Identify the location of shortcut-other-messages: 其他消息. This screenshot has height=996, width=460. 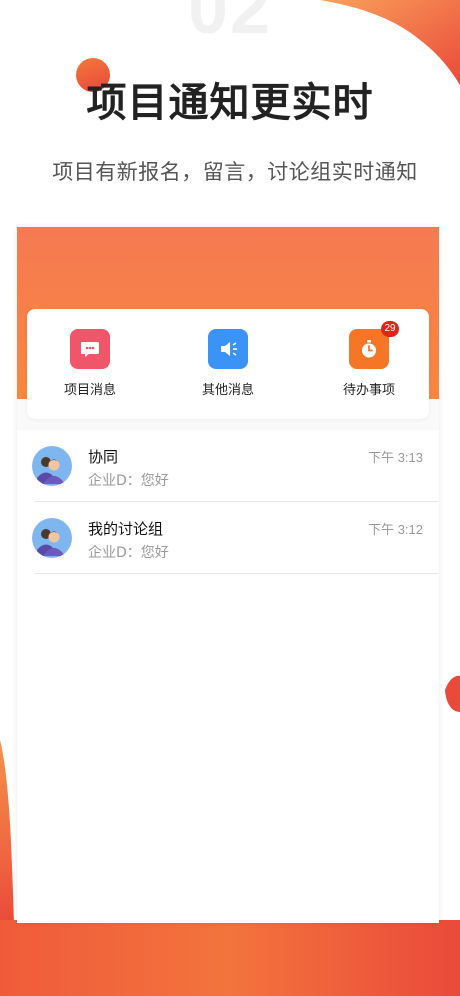
(228, 363).